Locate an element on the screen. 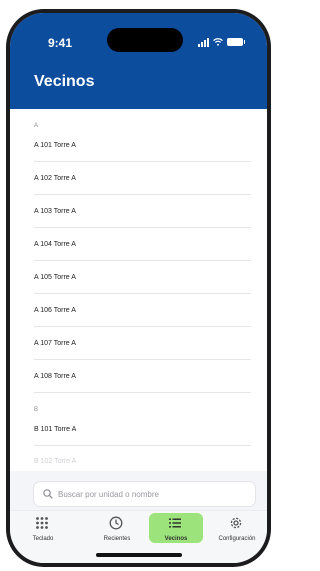 The height and width of the screenshot is (571, 320). dynamic-island is located at coordinates (145, 40).